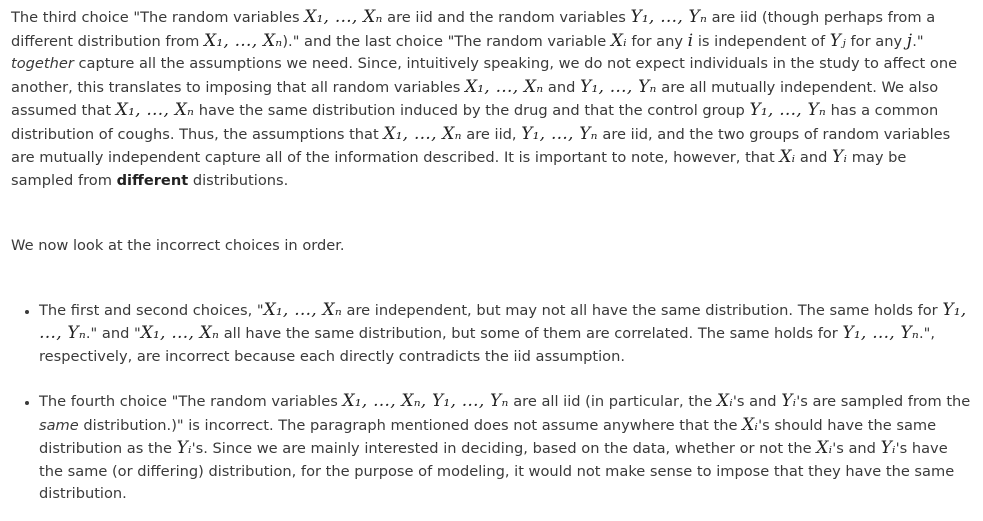 The width and height of the screenshot is (983, 521). I want to click on text: are all iid (in particular, the, so click(612, 401).